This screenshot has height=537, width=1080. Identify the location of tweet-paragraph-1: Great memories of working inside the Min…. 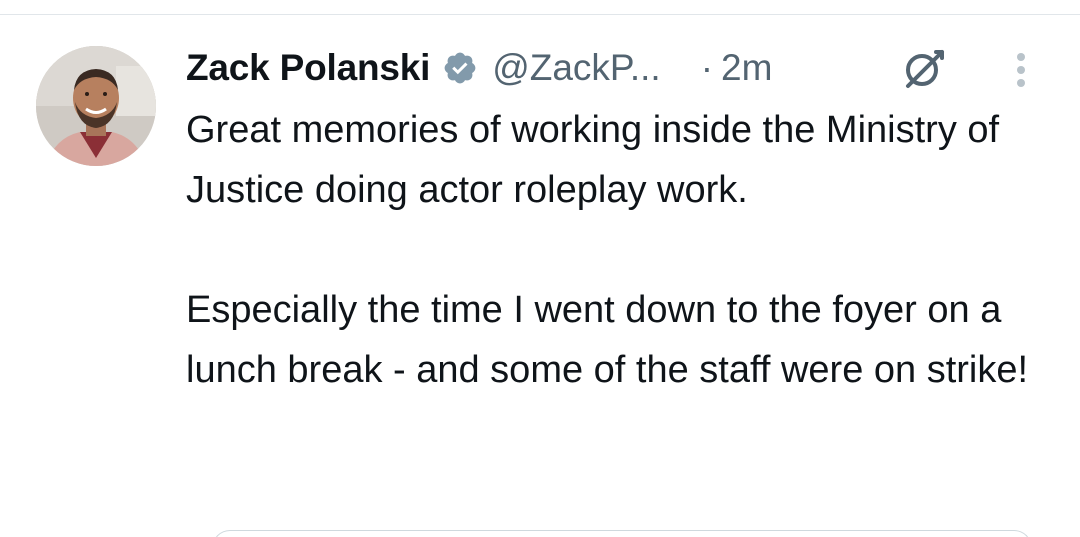
(593, 160).